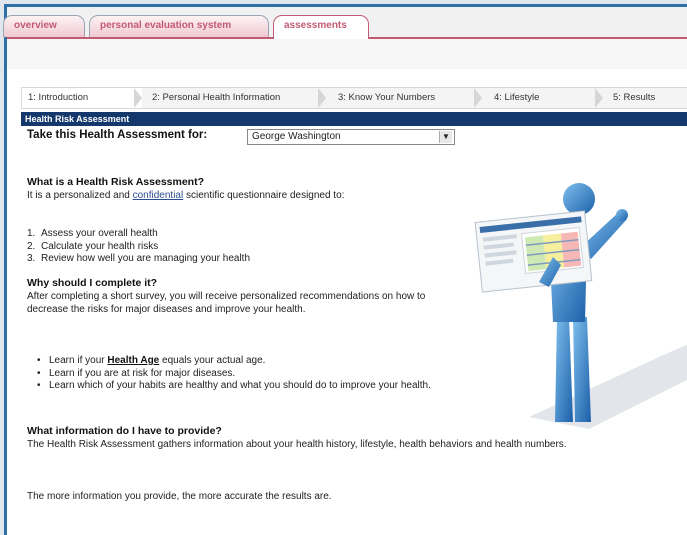  What do you see at coordinates (264, 195) in the screenshot?
I see `what-text-after: scientific questionnaire designed to:` at bounding box center [264, 195].